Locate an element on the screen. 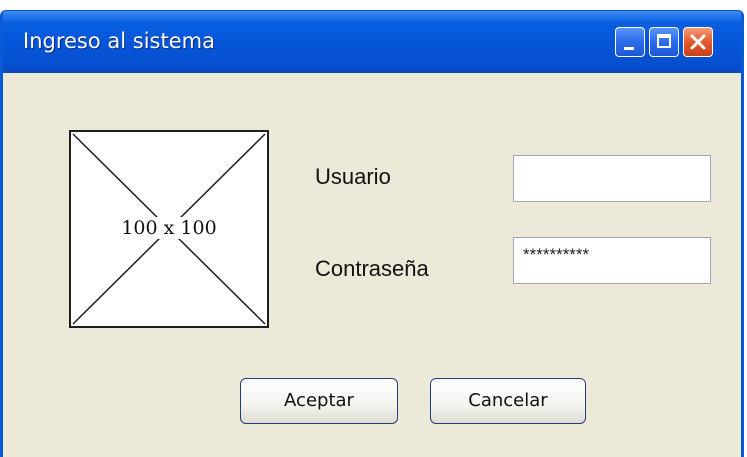 Image resolution: width=747 pixels, height=457 pixels. close-icon is located at coordinates (698, 42).